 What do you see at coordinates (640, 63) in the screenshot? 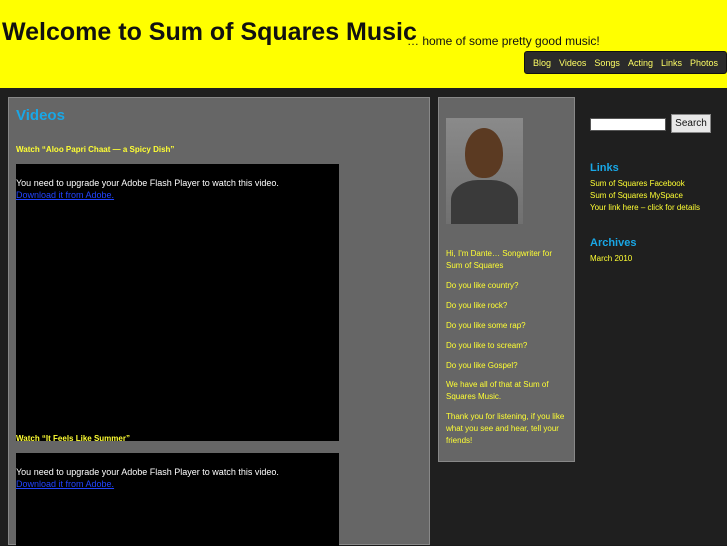
I see `nav-acting: Acting` at bounding box center [640, 63].